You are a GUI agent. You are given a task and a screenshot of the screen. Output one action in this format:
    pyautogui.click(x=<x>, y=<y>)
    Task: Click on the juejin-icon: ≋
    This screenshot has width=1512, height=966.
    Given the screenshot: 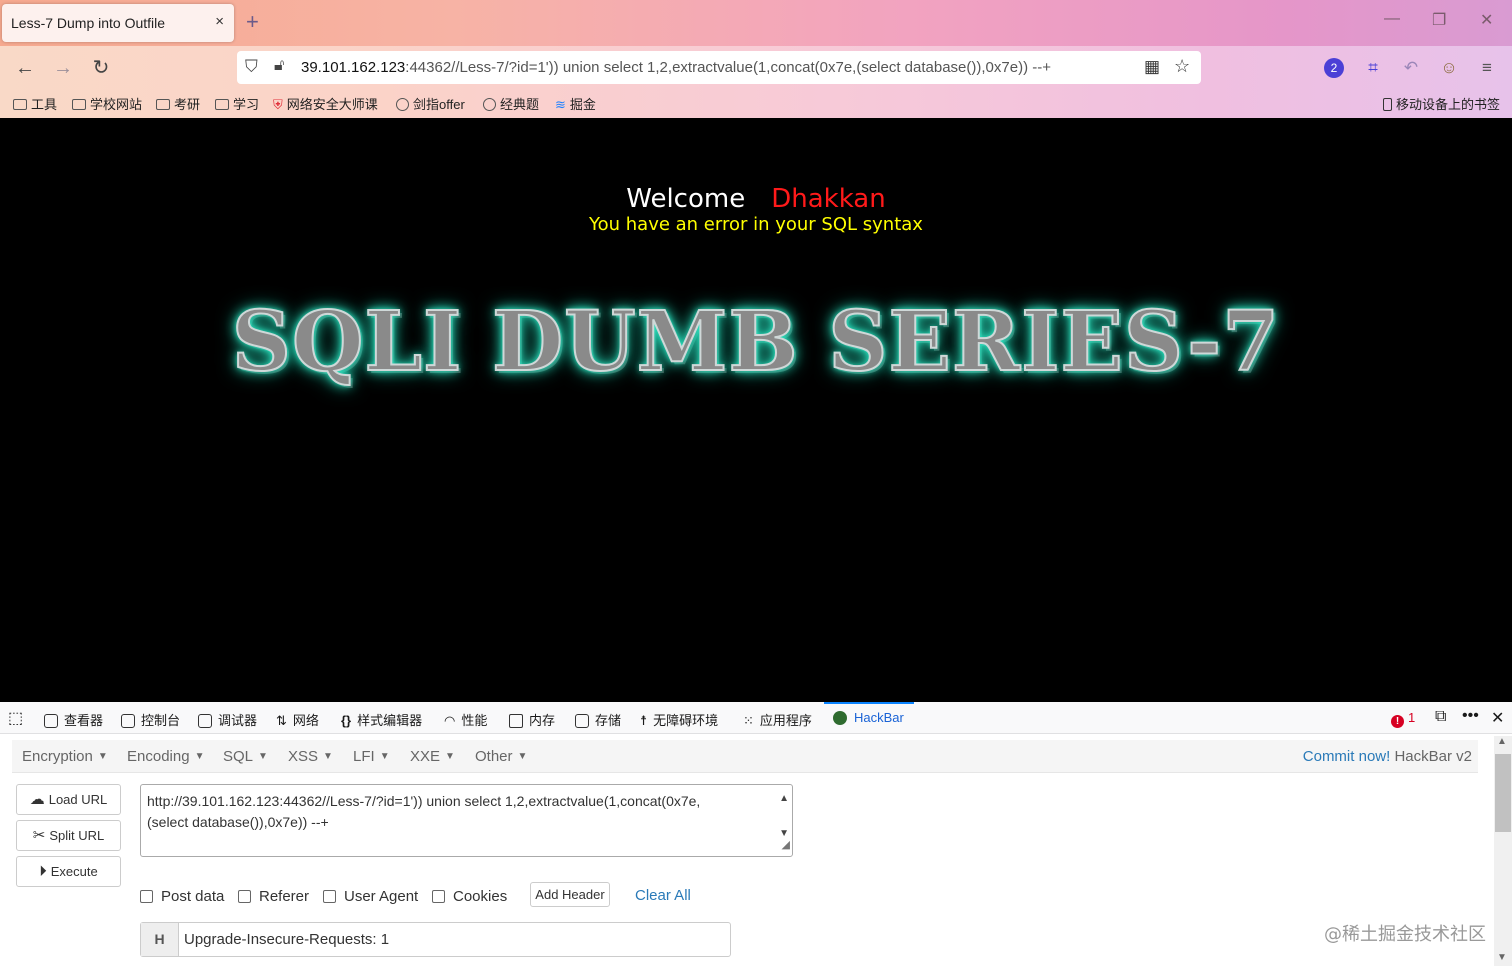 What is the action you would take?
    pyautogui.click(x=560, y=104)
    